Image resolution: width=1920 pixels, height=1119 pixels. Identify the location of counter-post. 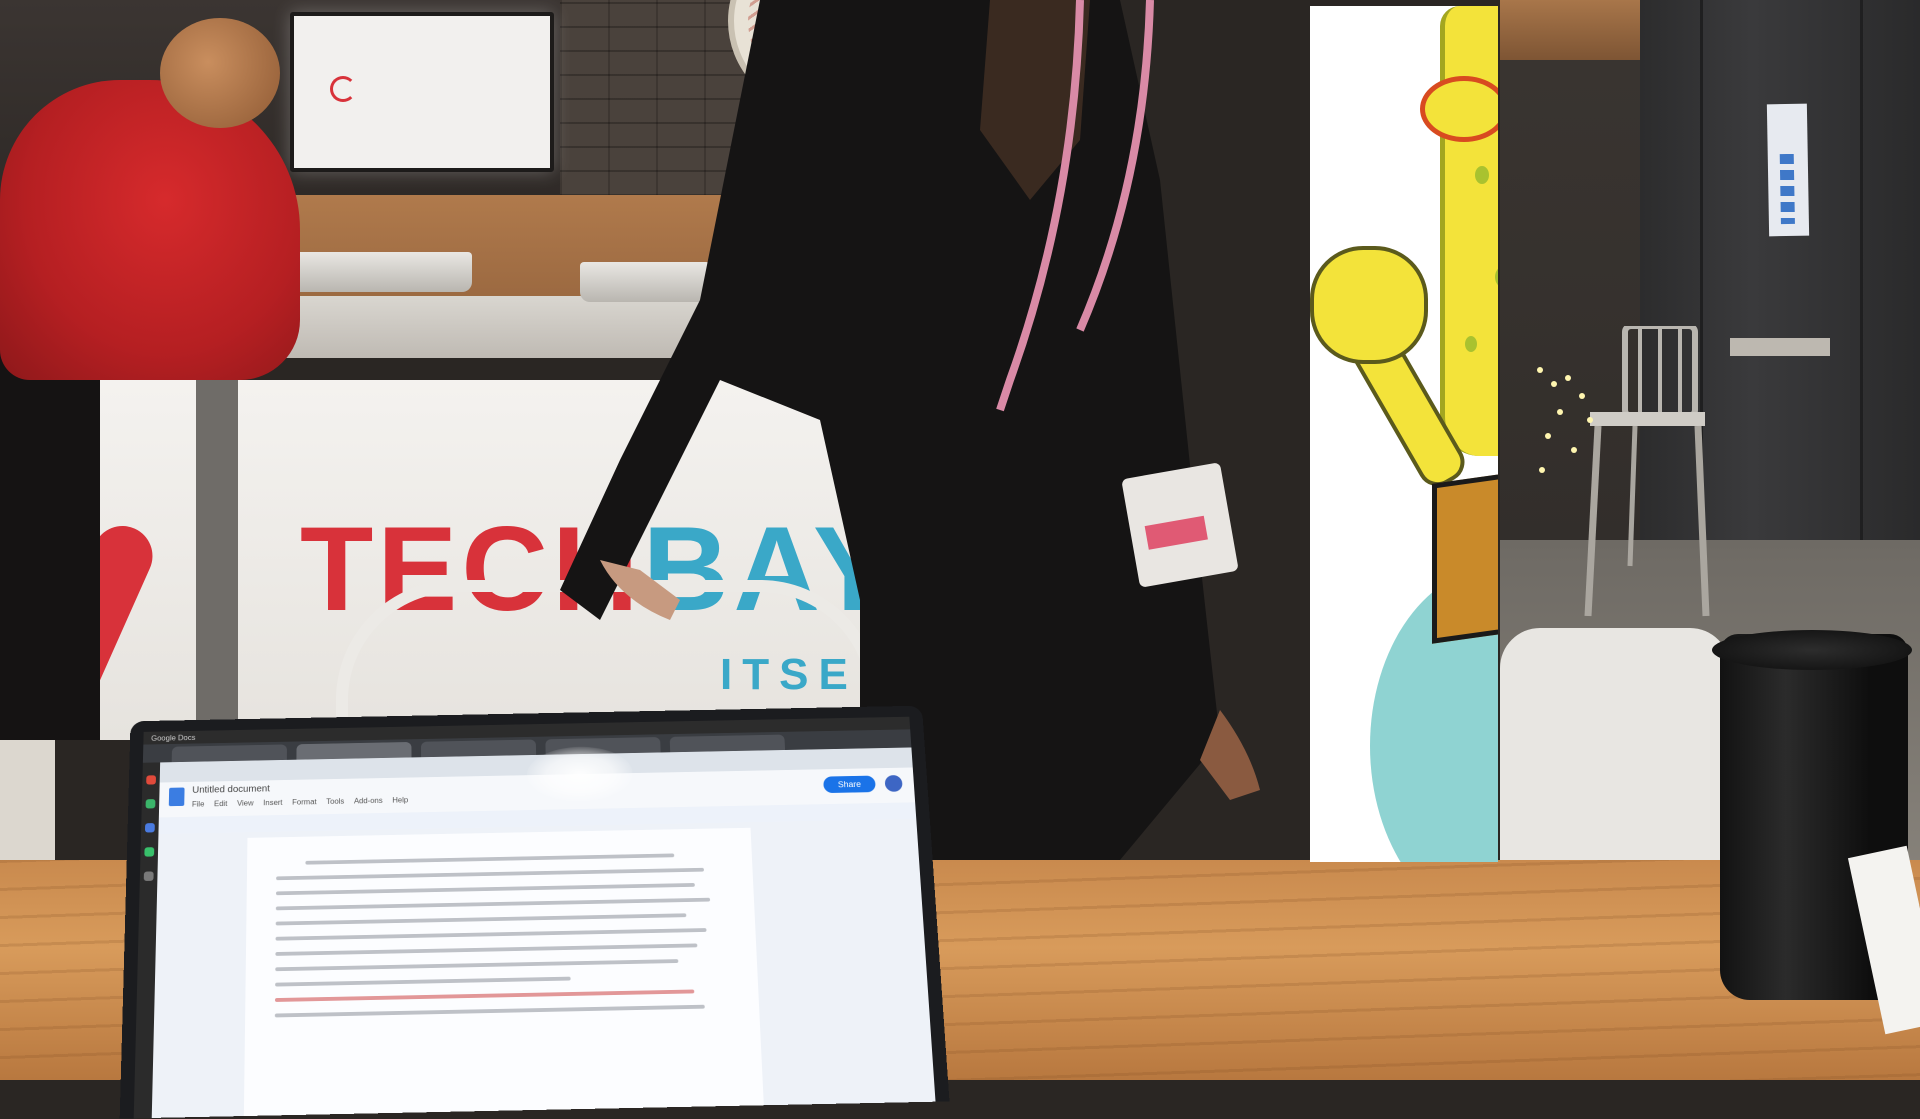
(217, 540).